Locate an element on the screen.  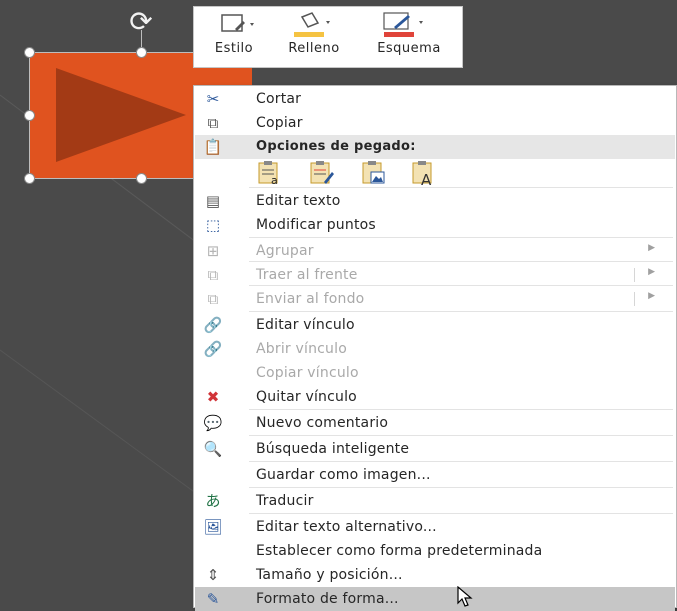
menu-item-bring-front: ⧉ Traer al frente ▶ is located at coordinates (435, 274).